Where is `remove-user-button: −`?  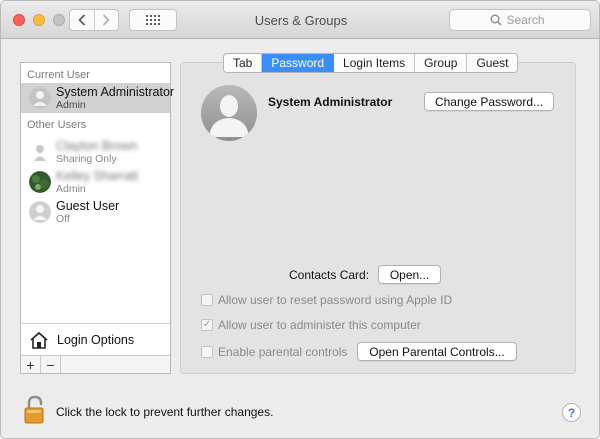
remove-user-button: − is located at coordinates (51, 364).